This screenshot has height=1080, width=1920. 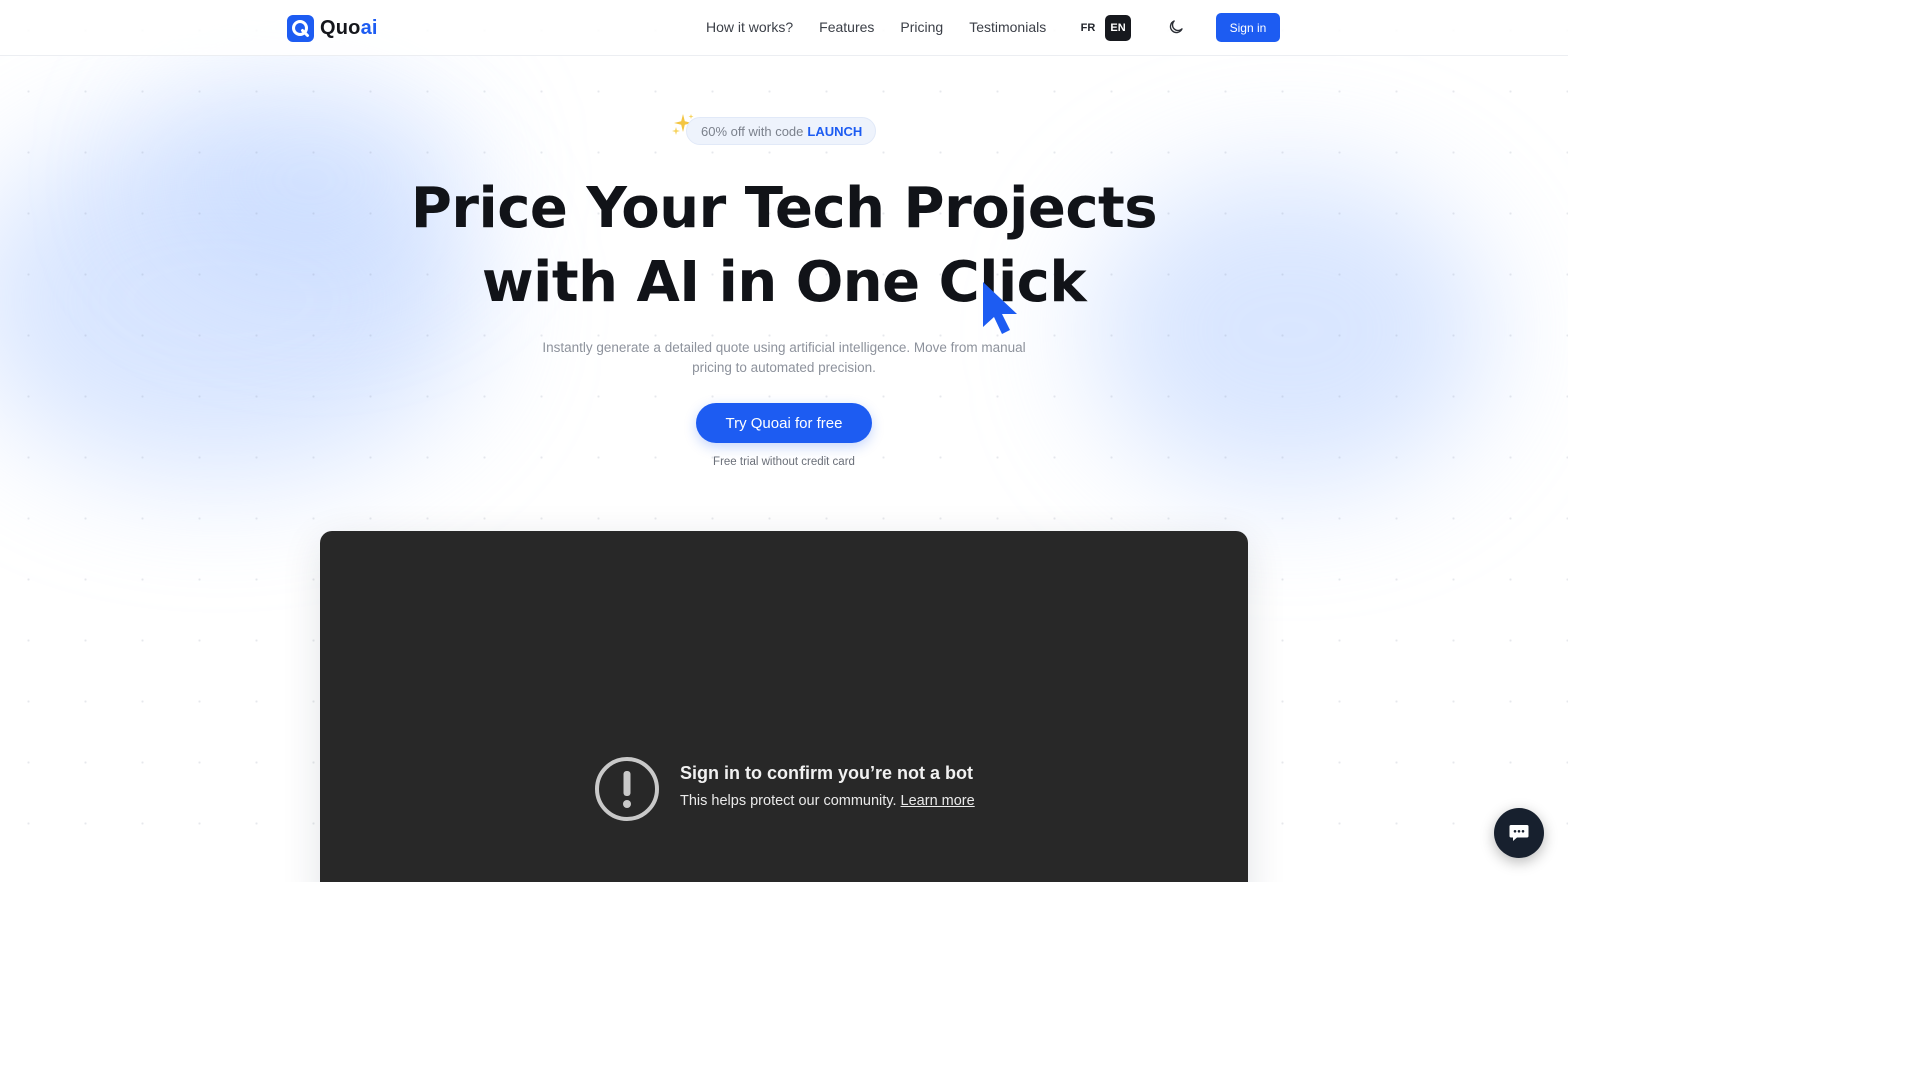 I want to click on exclamation-circle-icon, so click(x=627, y=789).